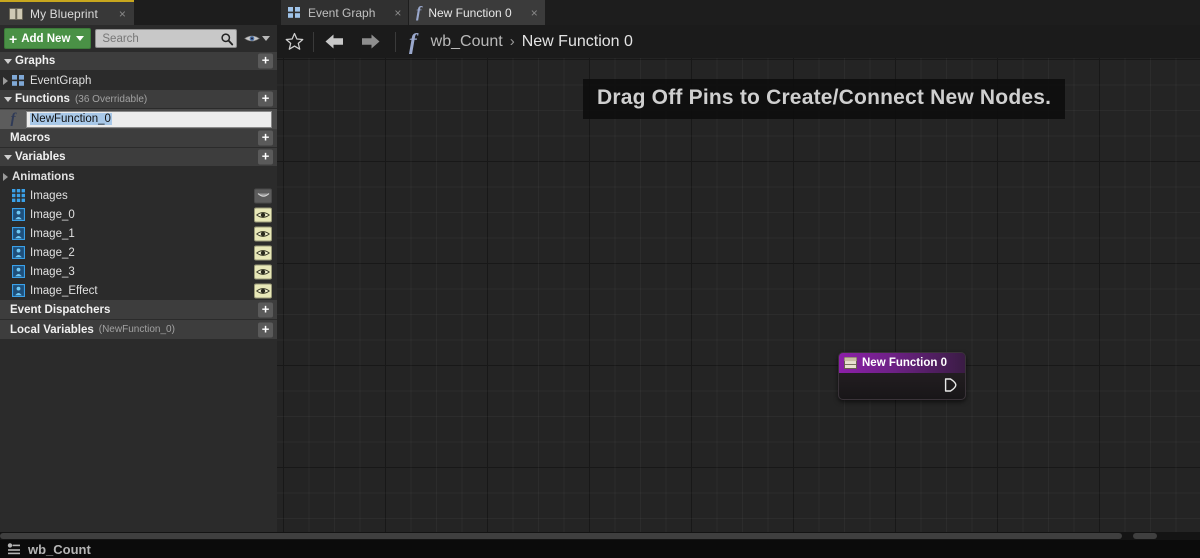 The height and width of the screenshot is (558, 1200). I want to click on forward-button, so click(370, 42).